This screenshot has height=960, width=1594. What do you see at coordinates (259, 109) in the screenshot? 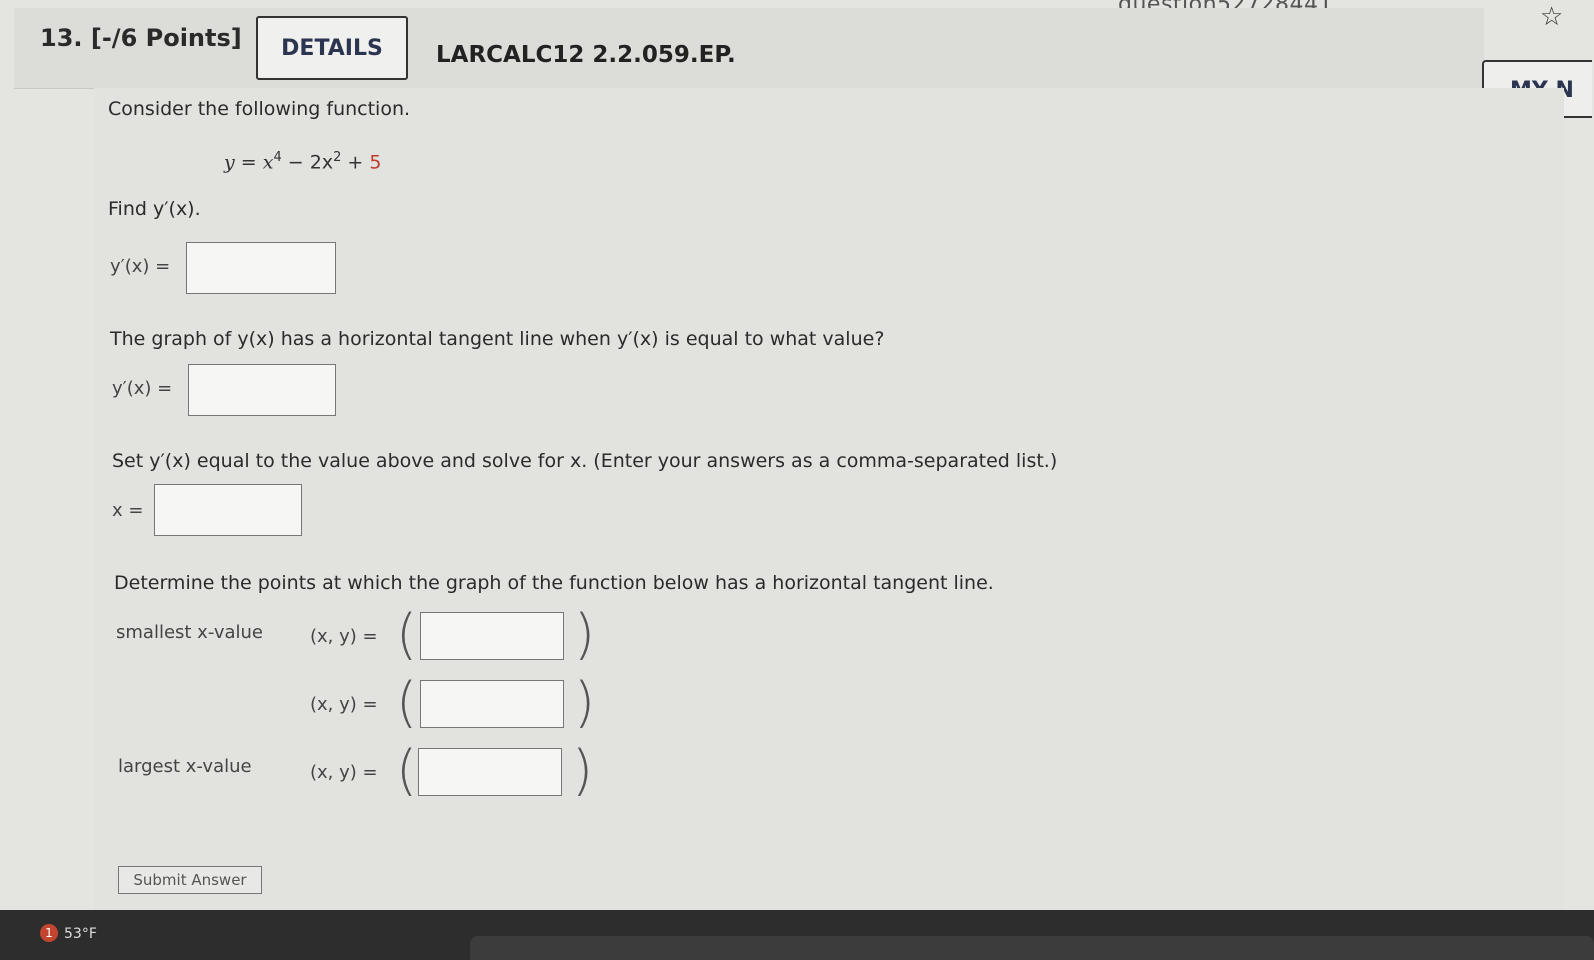
I see `intro-text: Consider the following function.` at bounding box center [259, 109].